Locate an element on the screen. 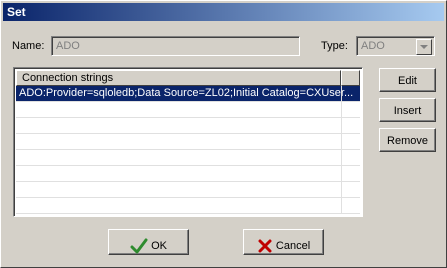  type-label: Type: is located at coordinates (334, 46).